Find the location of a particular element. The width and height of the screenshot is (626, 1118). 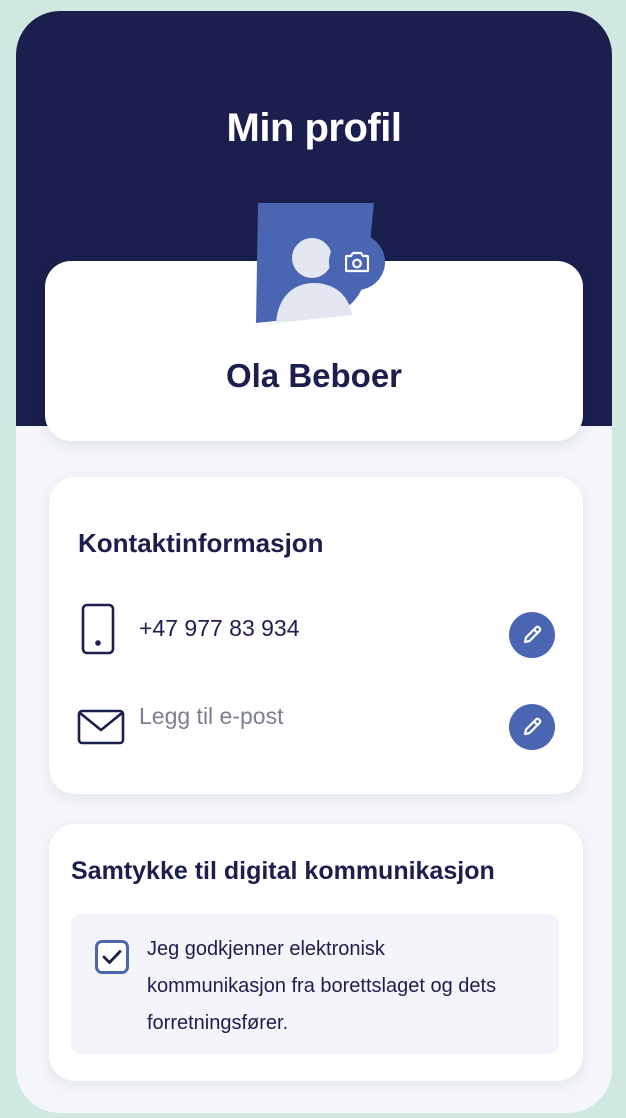

edit-phone-button is located at coordinates (532, 635).